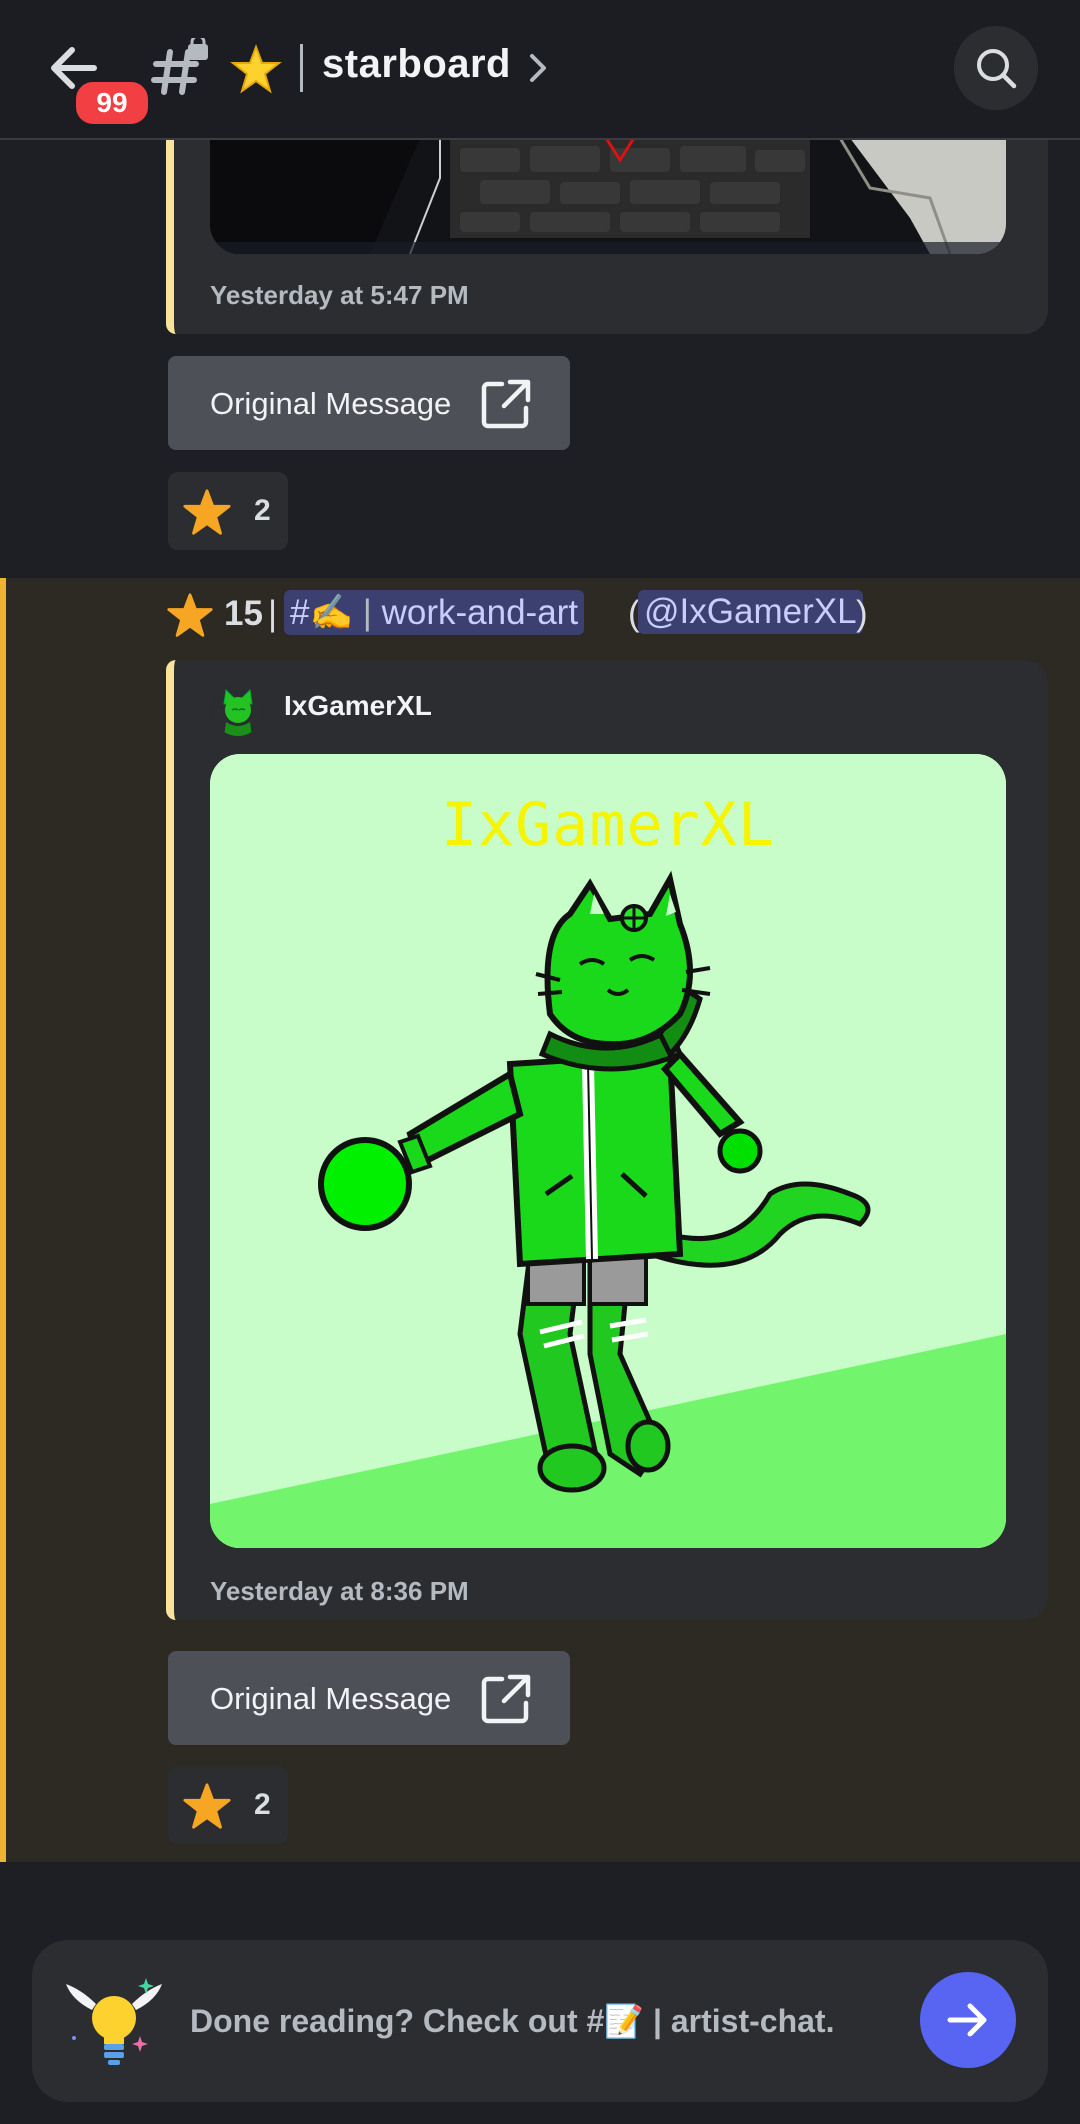  I want to click on search-icon, so click(997, 69).